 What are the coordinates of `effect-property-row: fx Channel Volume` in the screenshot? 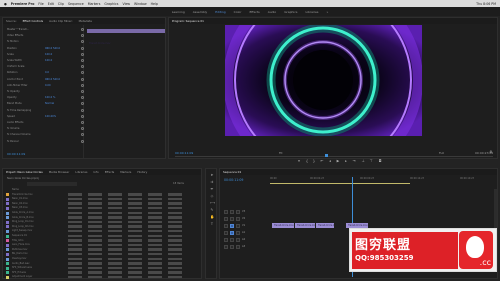 It's located at (45, 135).